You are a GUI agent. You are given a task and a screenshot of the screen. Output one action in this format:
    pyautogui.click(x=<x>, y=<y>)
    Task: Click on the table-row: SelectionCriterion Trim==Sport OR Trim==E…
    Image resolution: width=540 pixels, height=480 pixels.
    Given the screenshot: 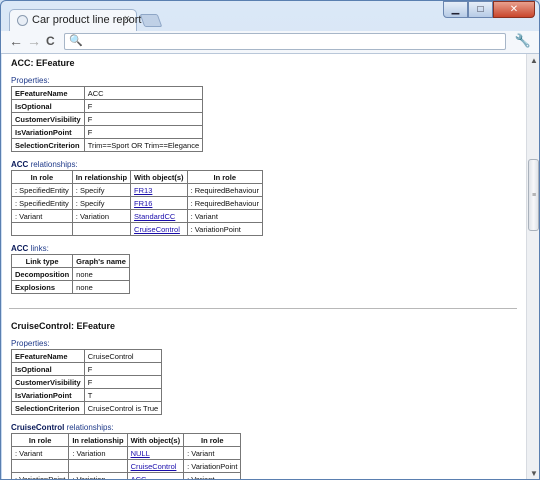 What is the action you would take?
    pyautogui.click(x=107, y=145)
    